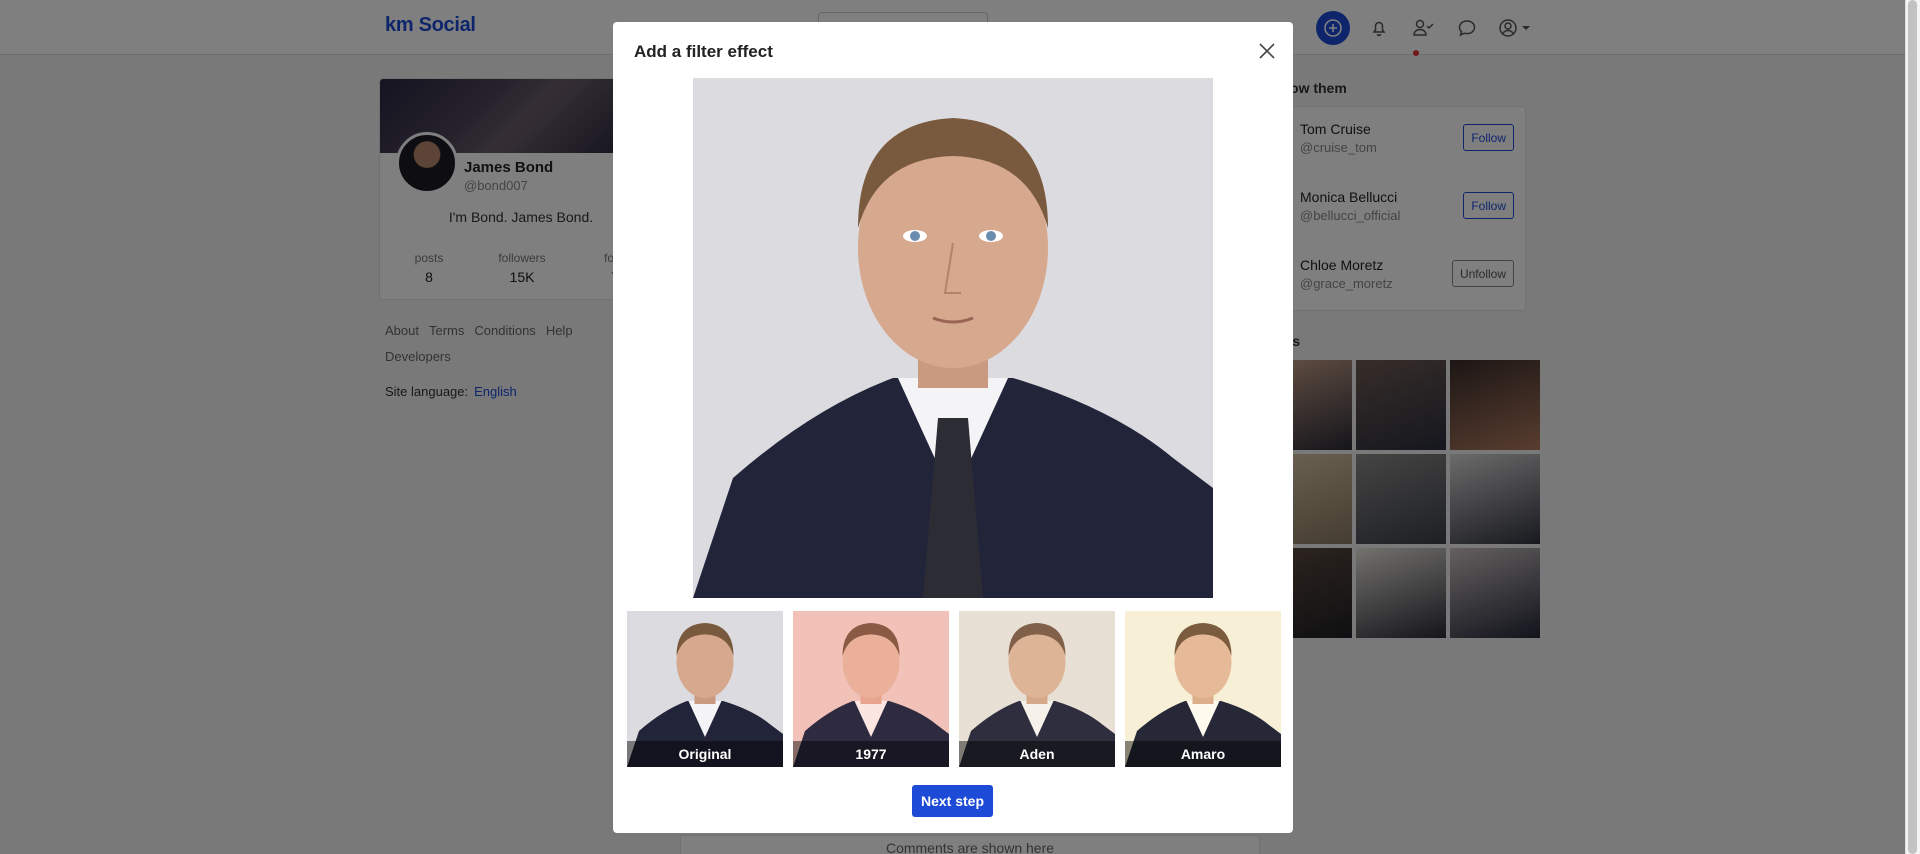 The image size is (1920, 854). I want to click on scrollbar-thumb, so click(1912, 427).